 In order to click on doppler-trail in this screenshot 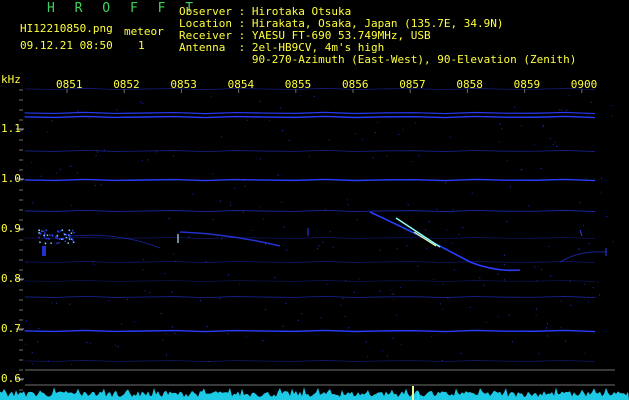, I will do `click(583, 257)`.